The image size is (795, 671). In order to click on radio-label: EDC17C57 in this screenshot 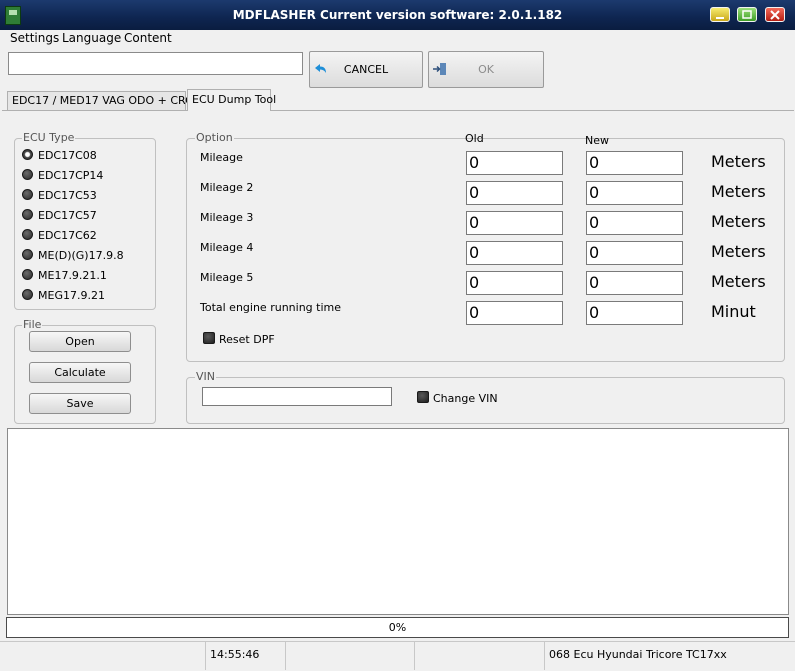, I will do `click(67, 215)`.